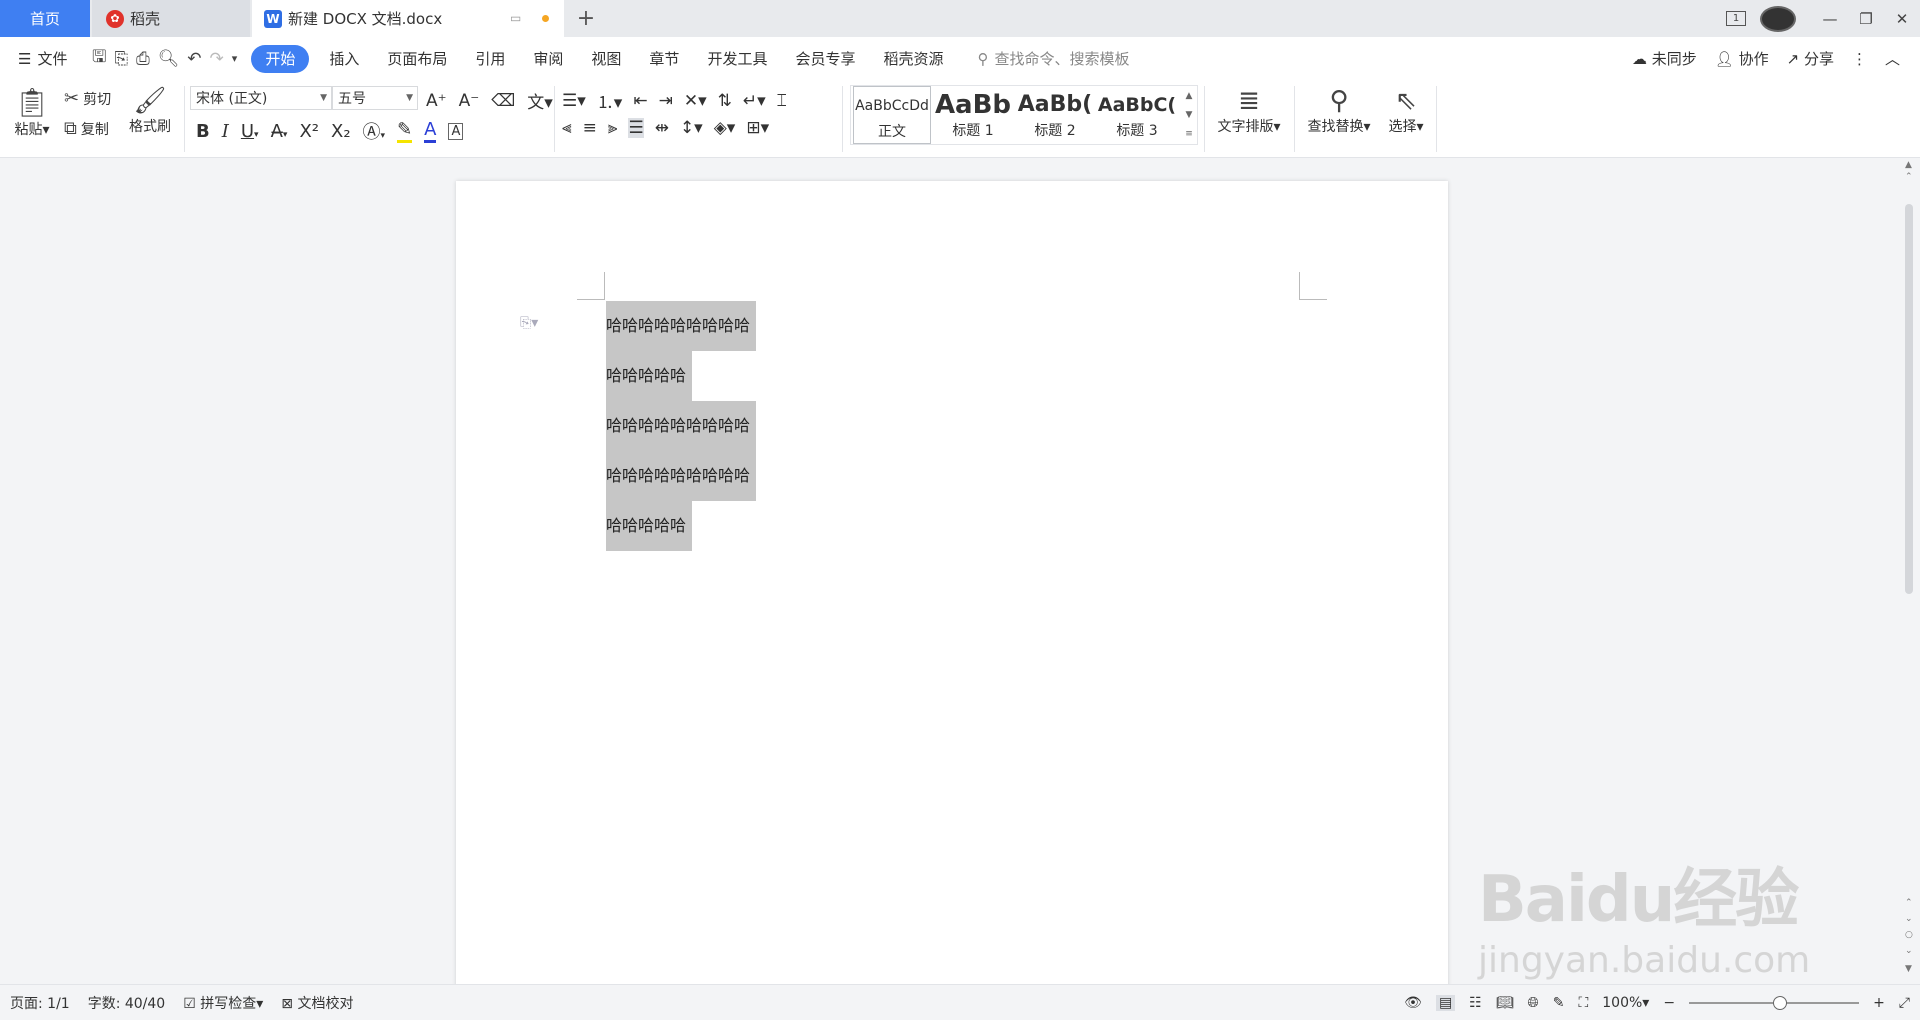 This screenshot has height=1020, width=1920. What do you see at coordinates (1249, 111) in the screenshot?
I see `text-layout-button: ≣ 文字排版▾` at bounding box center [1249, 111].